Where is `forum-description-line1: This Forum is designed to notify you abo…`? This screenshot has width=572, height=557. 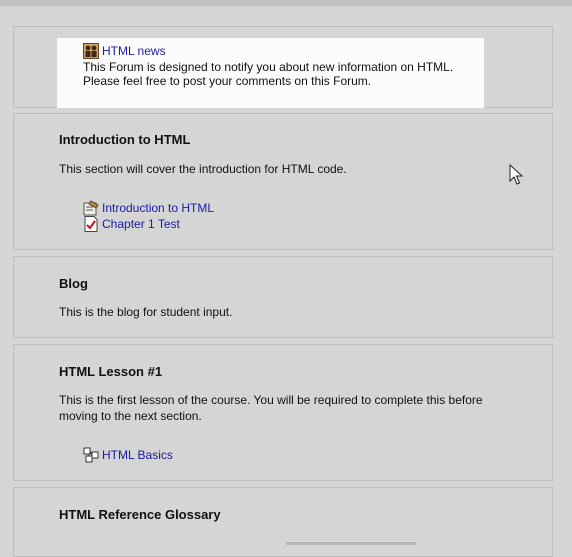 forum-description-line1: This Forum is designed to notify you abo… is located at coordinates (268, 67).